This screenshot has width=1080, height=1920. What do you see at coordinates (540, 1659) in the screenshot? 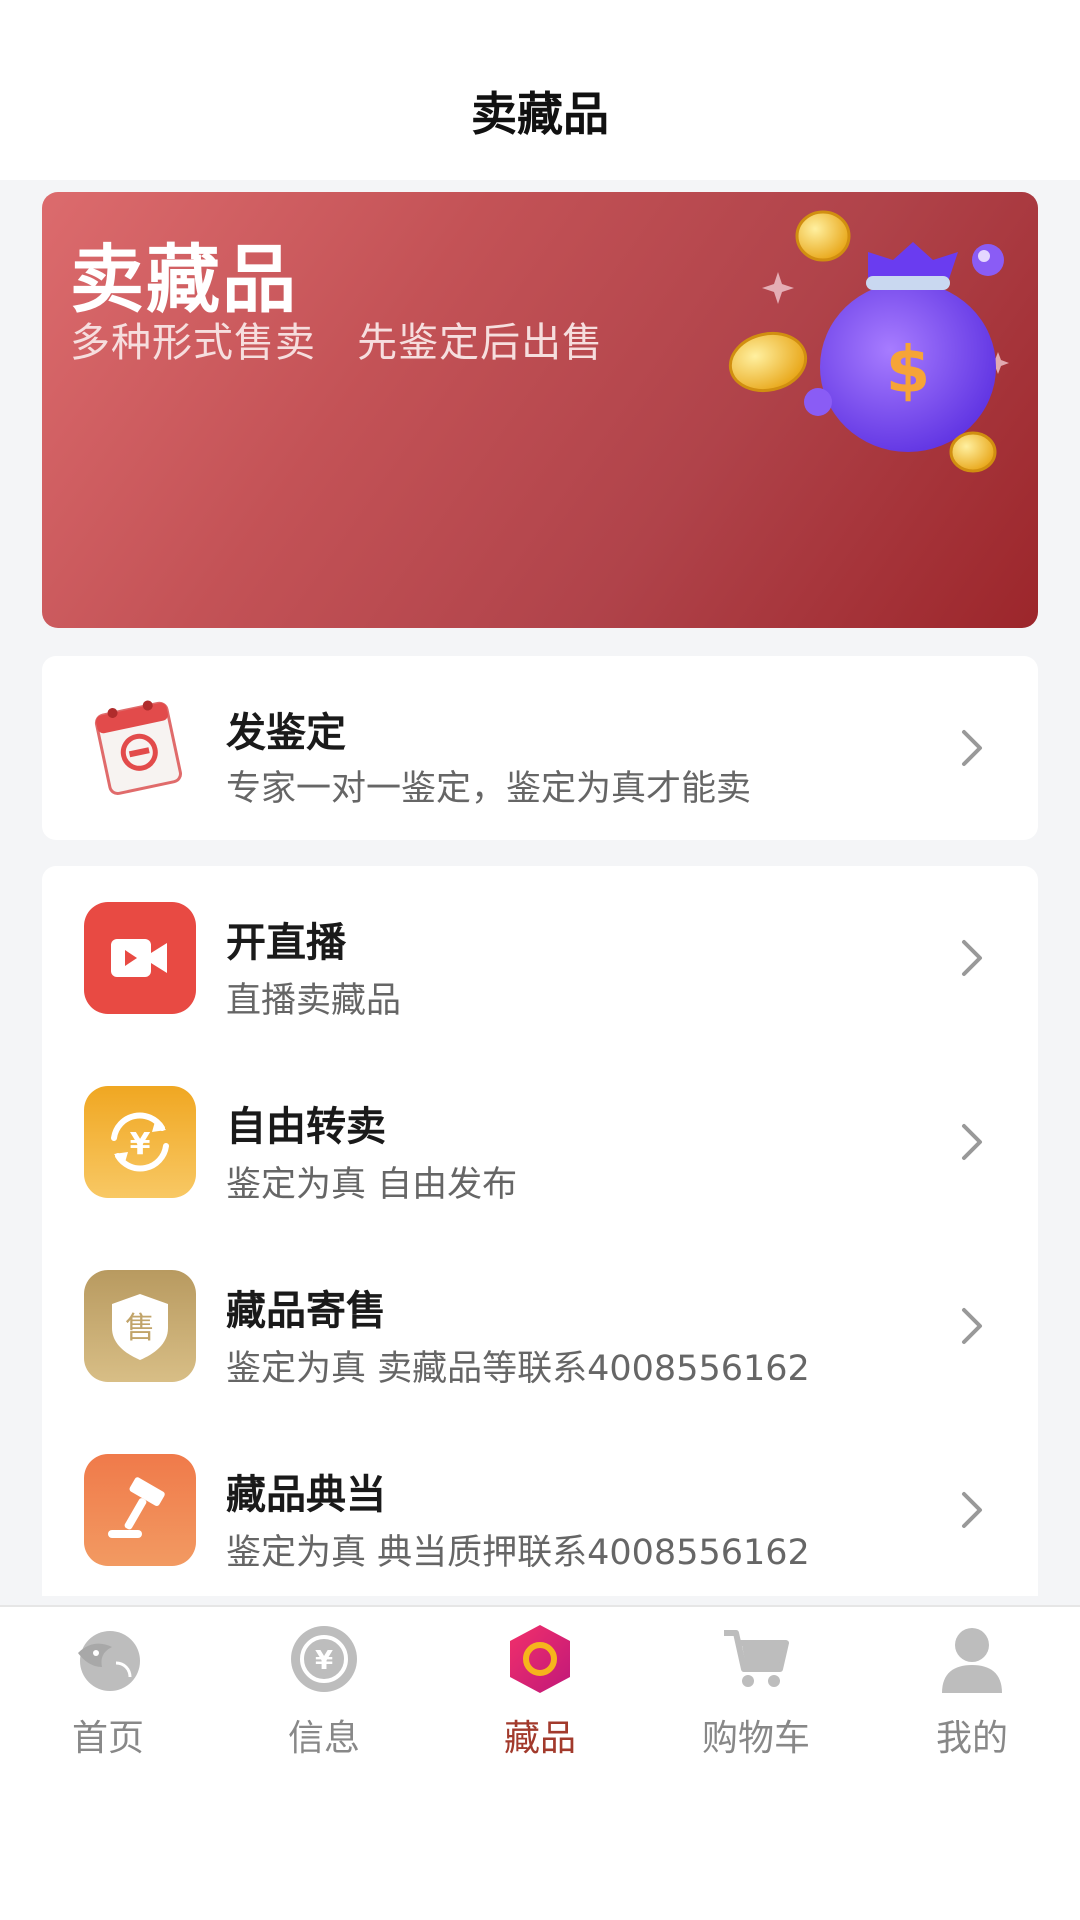
I see `hexagon-ring-icon` at bounding box center [540, 1659].